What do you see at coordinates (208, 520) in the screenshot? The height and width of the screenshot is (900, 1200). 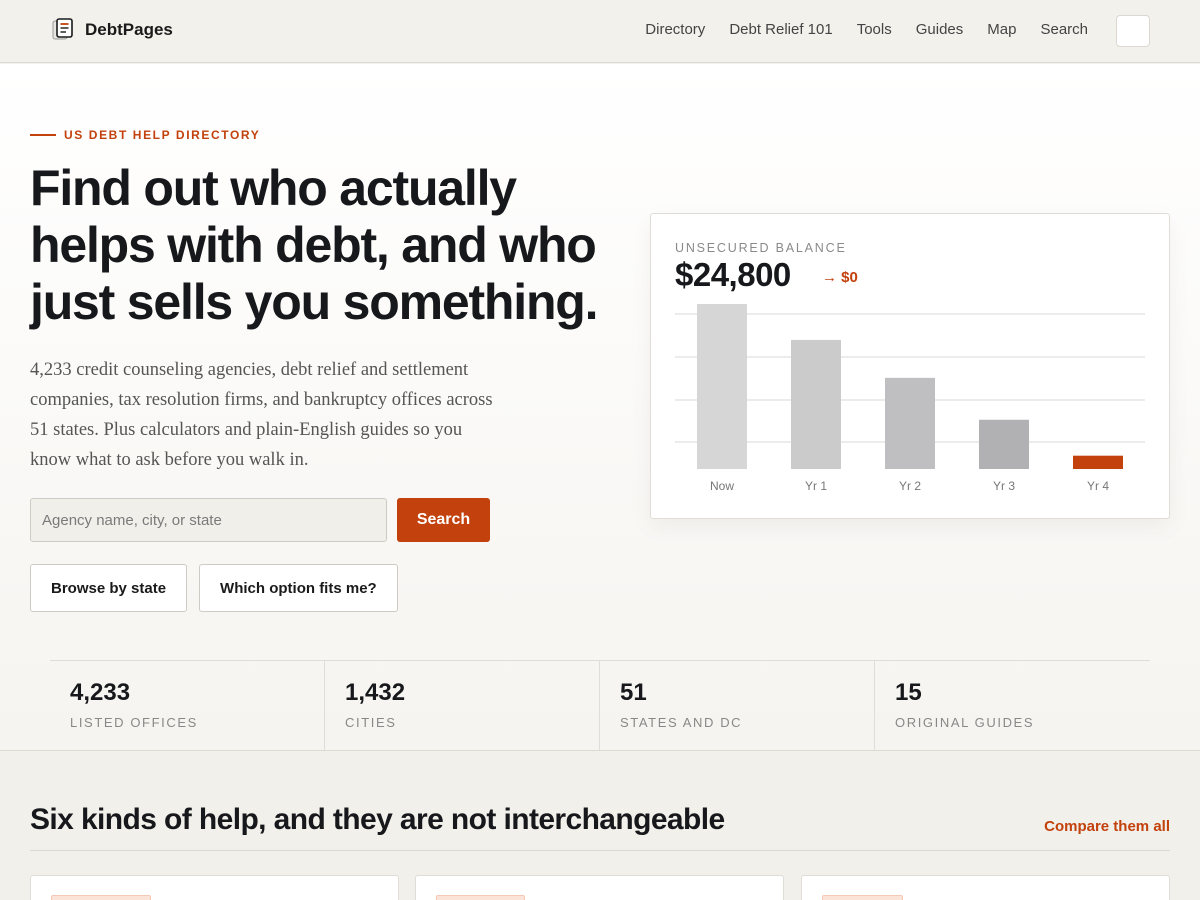 I see `search-input` at bounding box center [208, 520].